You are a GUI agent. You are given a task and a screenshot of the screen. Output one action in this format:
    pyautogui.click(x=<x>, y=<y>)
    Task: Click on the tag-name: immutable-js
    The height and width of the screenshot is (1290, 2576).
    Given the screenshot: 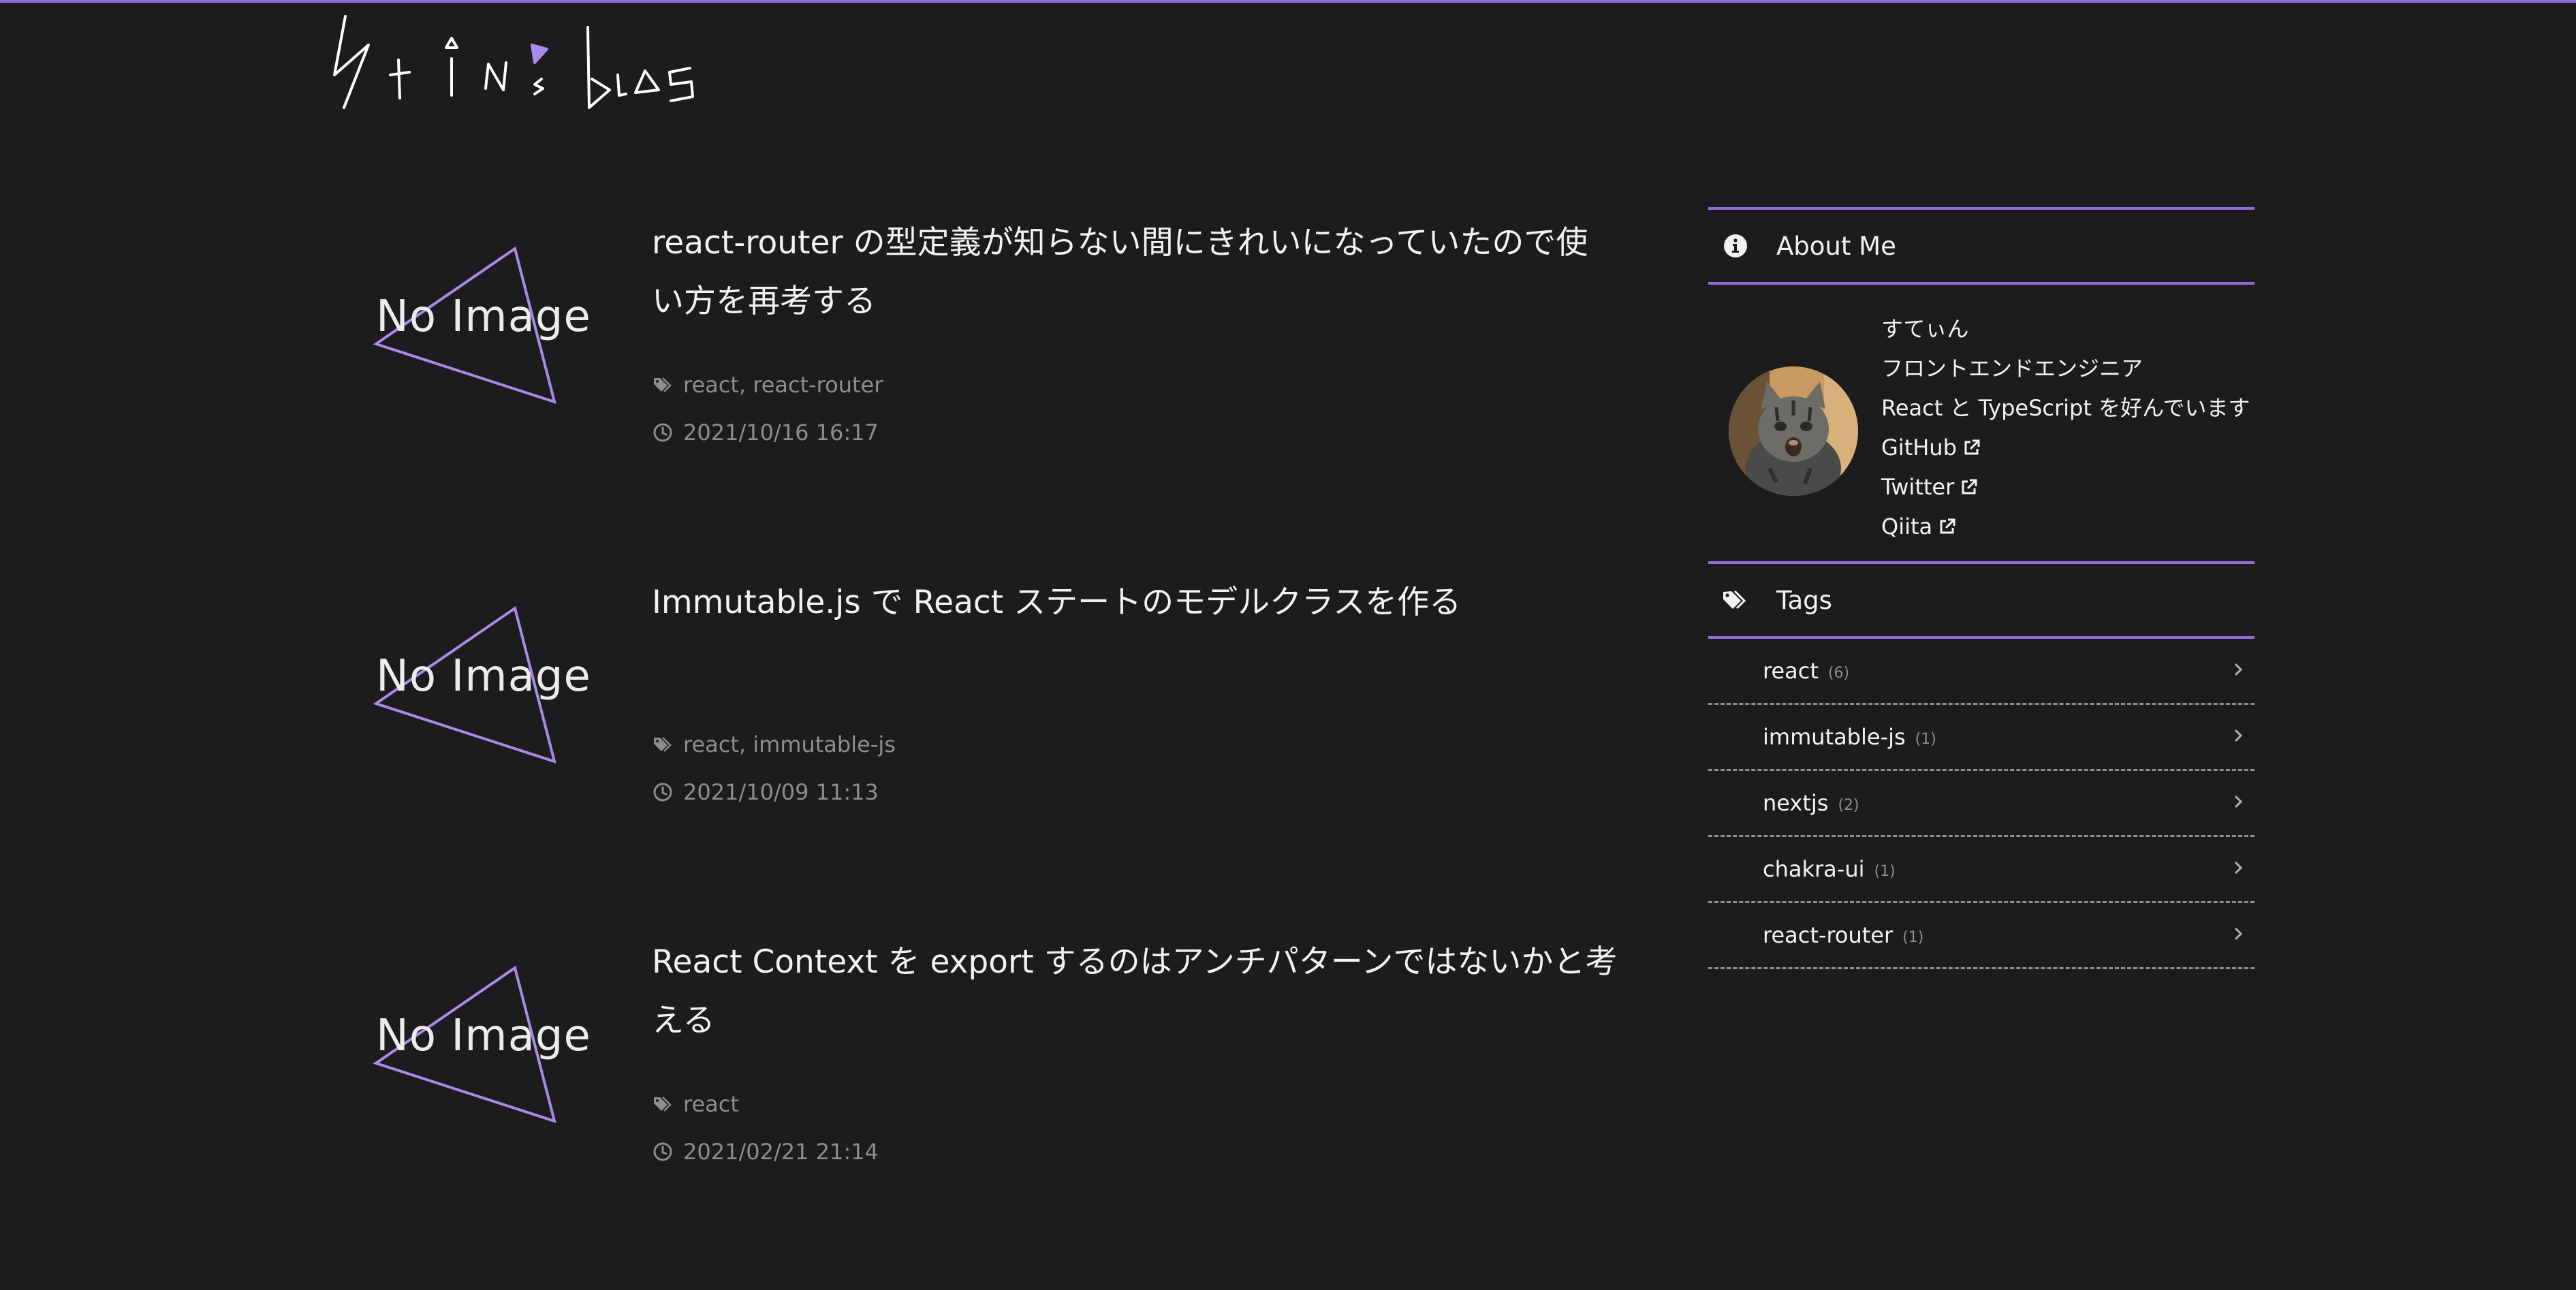 What is the action you would take?
    pyautogui.click(x=1834, y=737)
    